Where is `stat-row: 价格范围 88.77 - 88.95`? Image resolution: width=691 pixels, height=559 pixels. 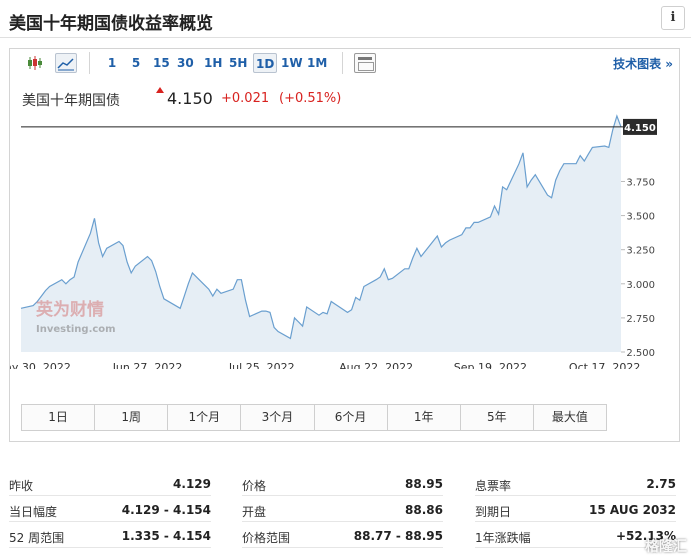 stat-row: 价格范围 88.77 - 88.95 is located at coordinates (342, 535).